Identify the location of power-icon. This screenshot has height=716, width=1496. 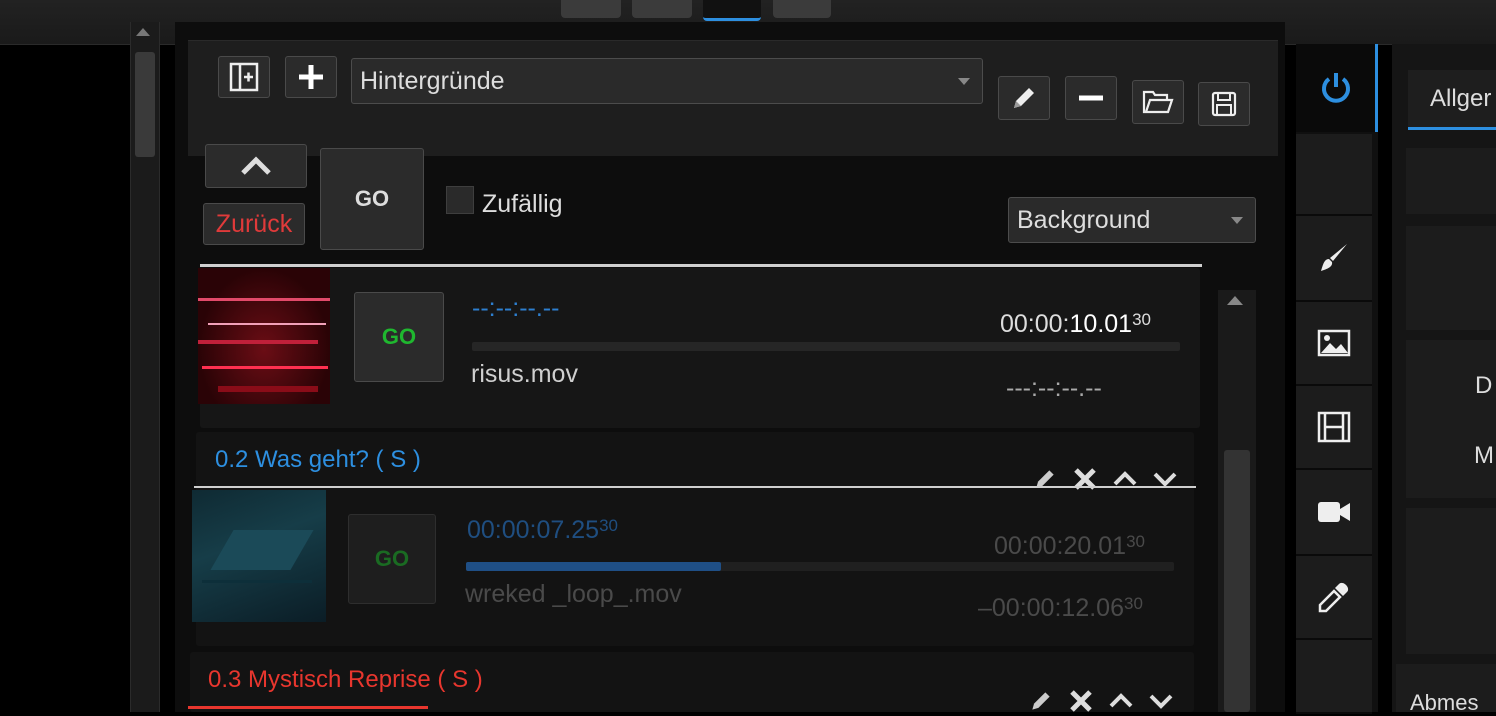
(1335, 88).